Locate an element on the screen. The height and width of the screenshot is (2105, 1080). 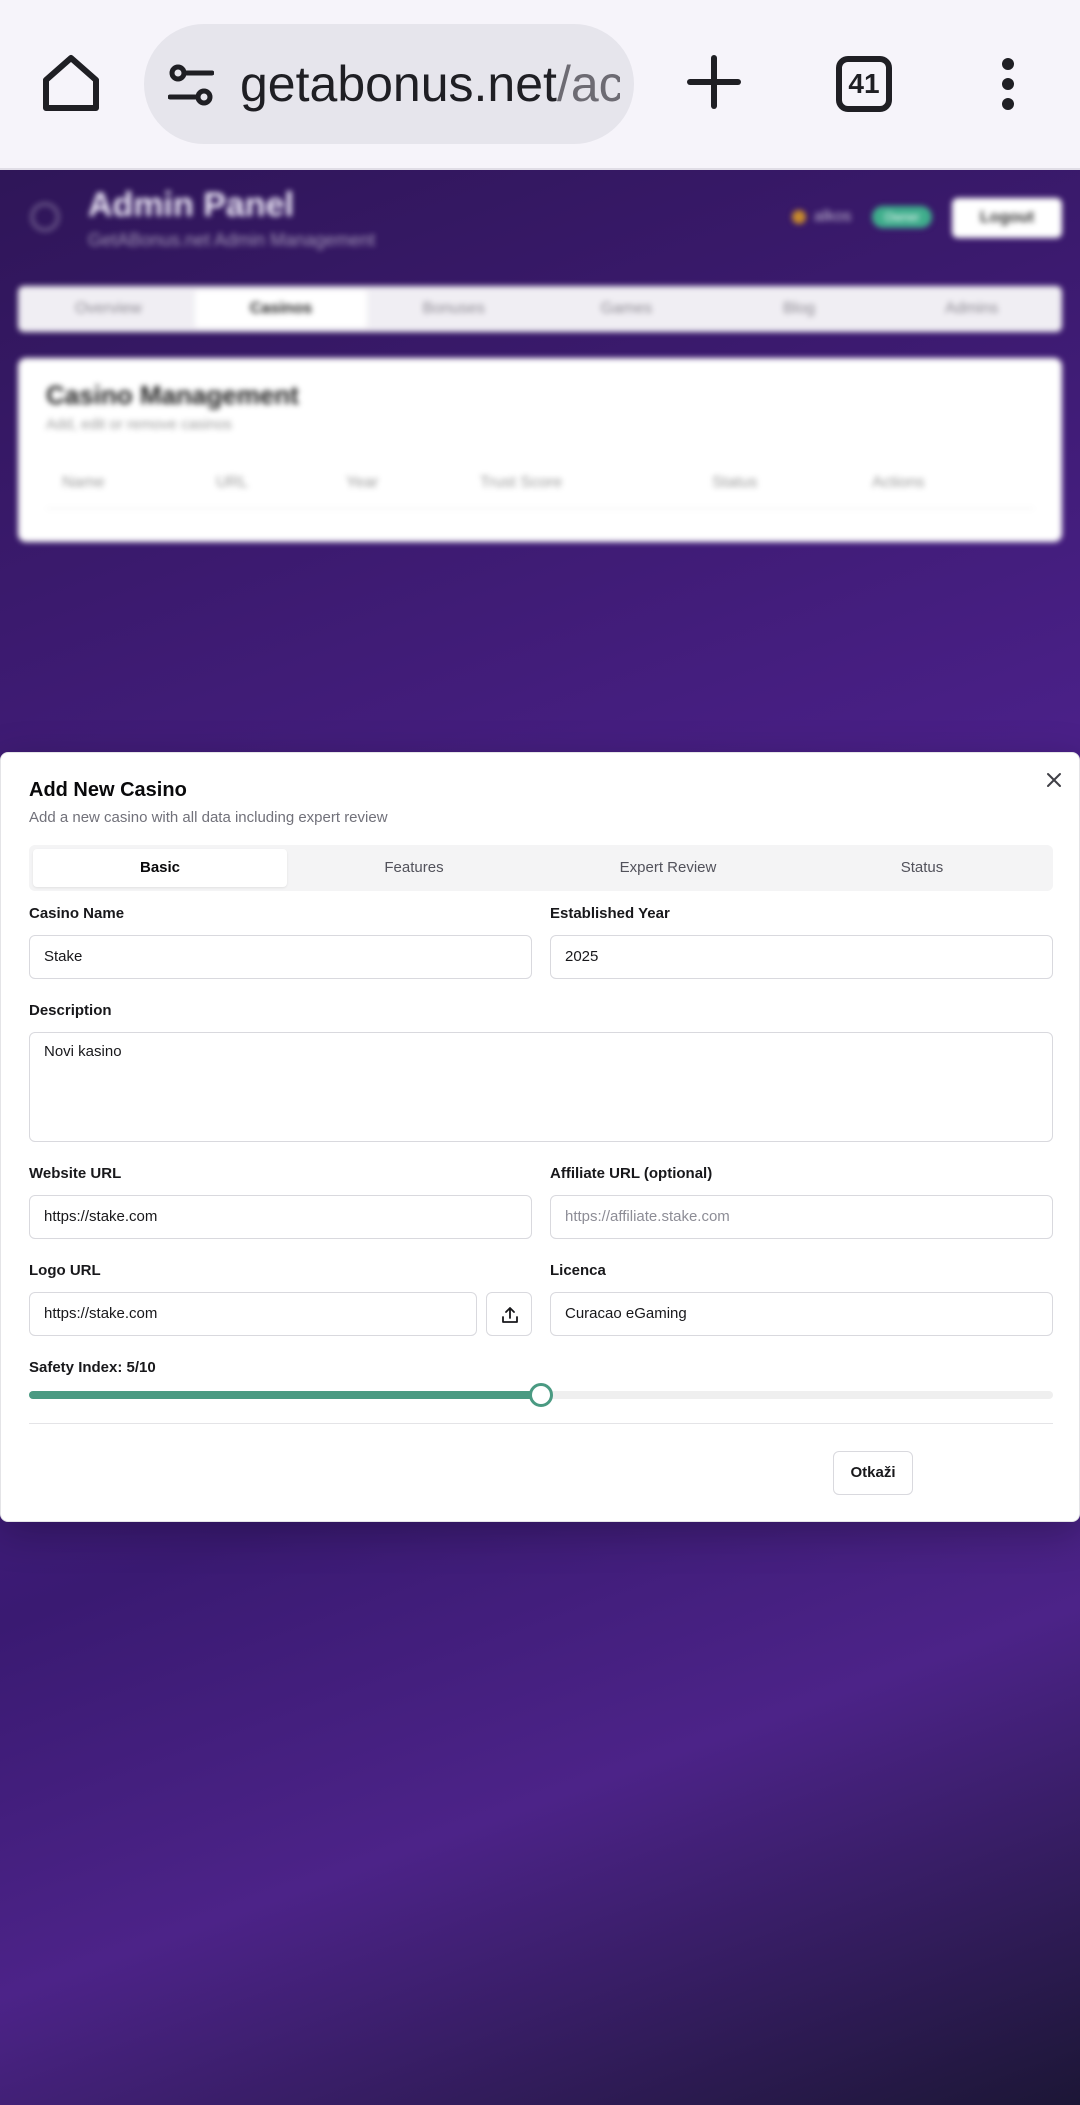
established-year-label: Established Year is located at coordinates (610, 913).